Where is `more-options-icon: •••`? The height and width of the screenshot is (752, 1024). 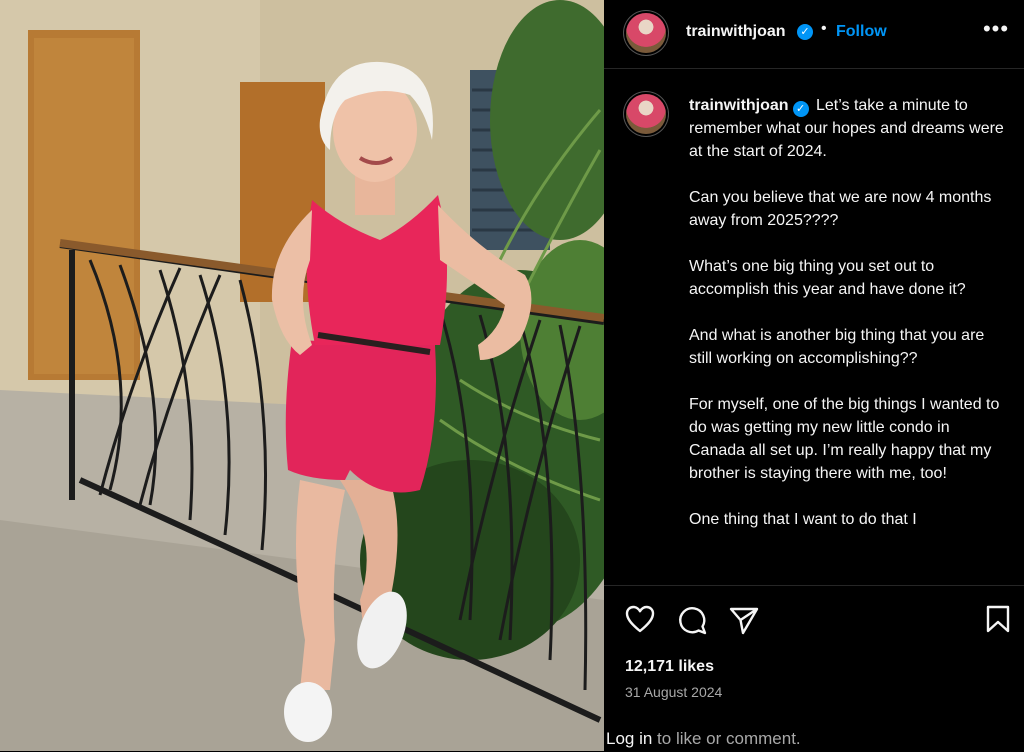
more-options-icon: ••• is located at coordinates (996, 32).